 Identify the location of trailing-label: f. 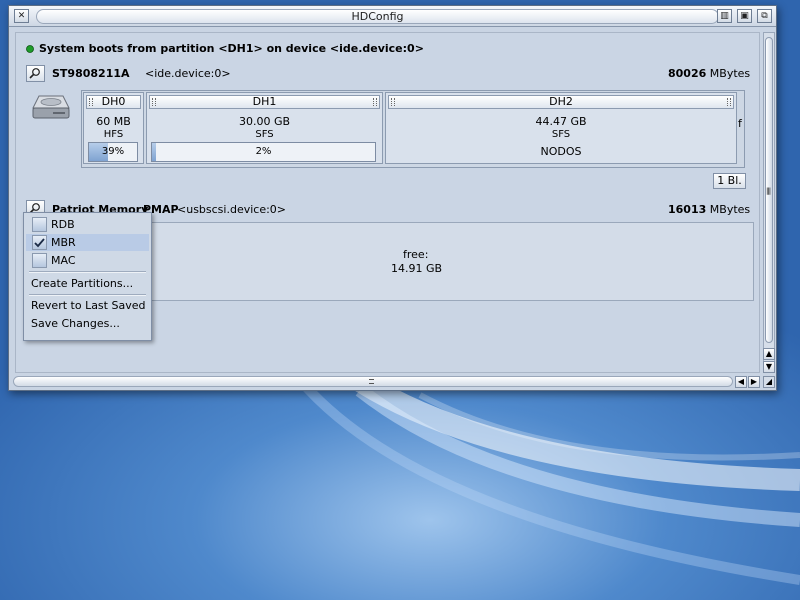
(740, 123).